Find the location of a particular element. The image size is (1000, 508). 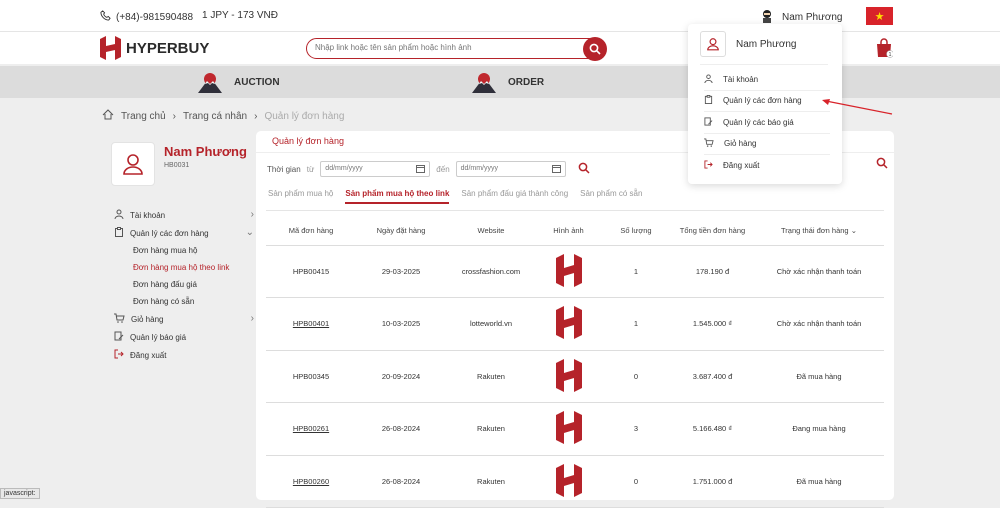

tab-available: Sản phẩm có sẵn is located at coordinates (611, 196).